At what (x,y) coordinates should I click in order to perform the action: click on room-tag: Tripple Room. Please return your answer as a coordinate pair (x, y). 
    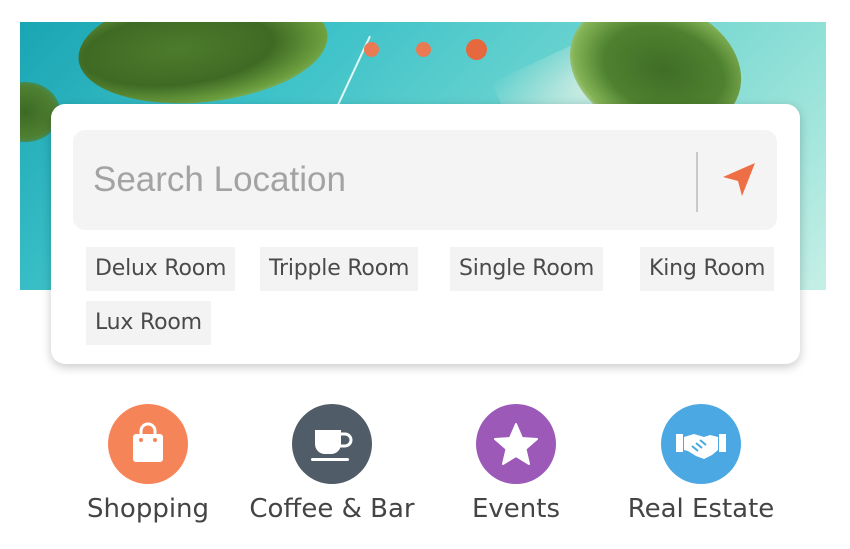
    Looking at the image, I should click on (339, 269).